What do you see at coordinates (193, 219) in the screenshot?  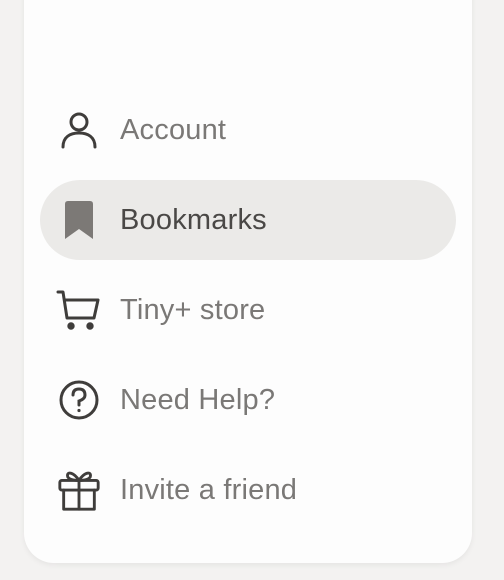 I see `menu-item-label: Bookmarks` at bounding box center [193, 219].